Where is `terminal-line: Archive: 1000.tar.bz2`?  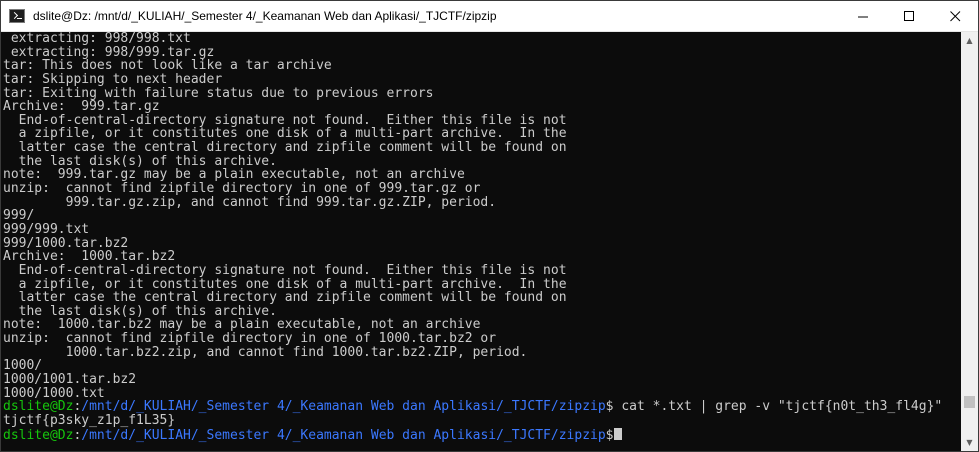
terminal-line: Archive: 1000.tar.bz2 is located at coordinates (89, 257).